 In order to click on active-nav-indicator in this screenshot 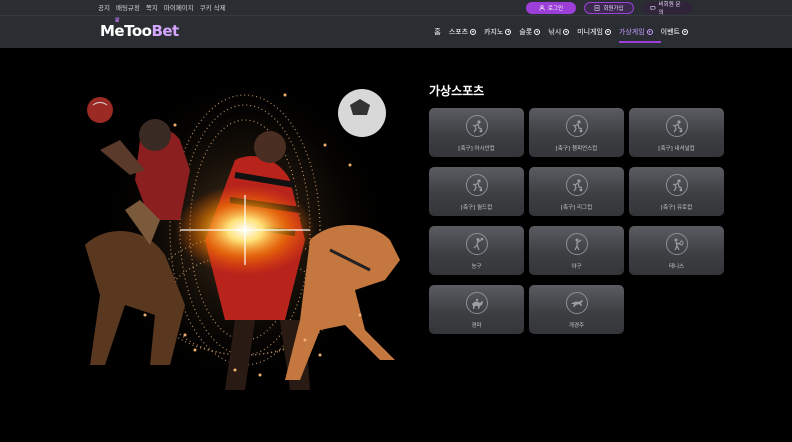, I will do `click(640, 42)`.